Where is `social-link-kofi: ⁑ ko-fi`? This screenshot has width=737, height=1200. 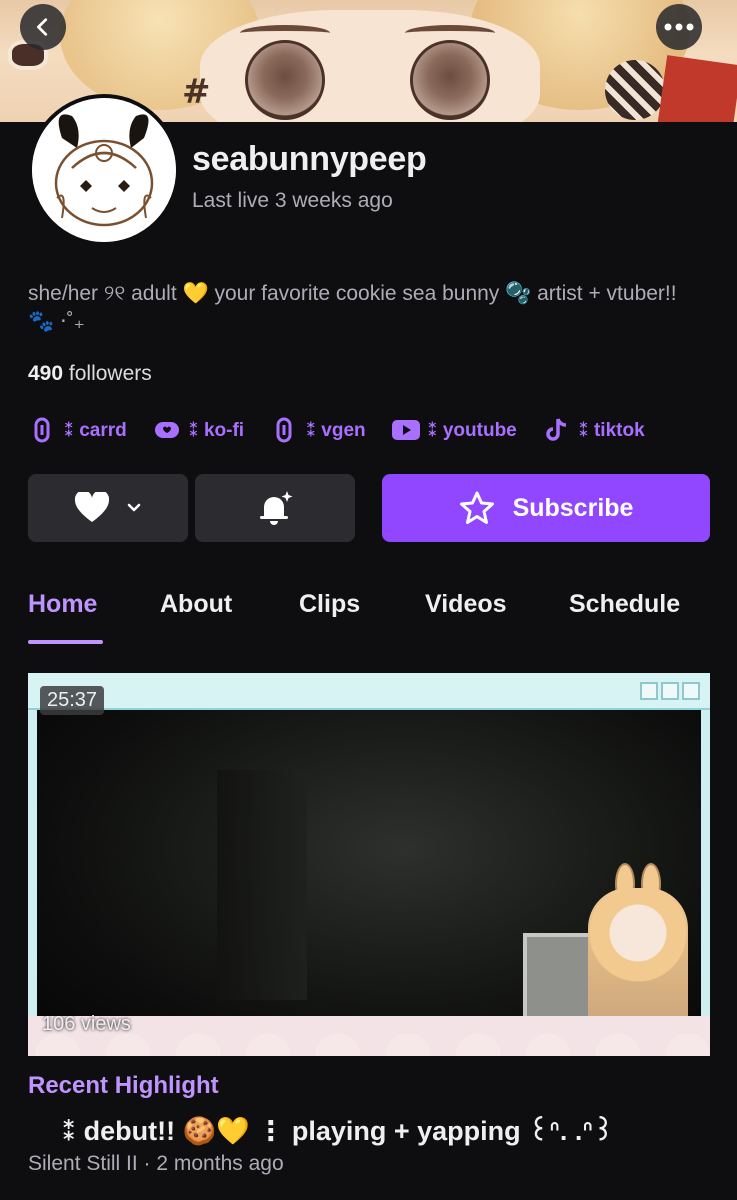 social-link-kofi: ⁑ ko-fi is located at coordinates (198, 430).